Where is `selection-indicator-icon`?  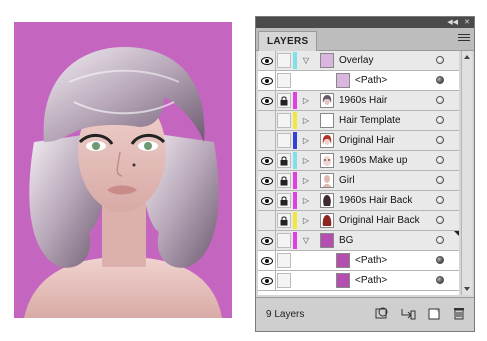 selection-indicator-icon is located at coordinates (456, 233).